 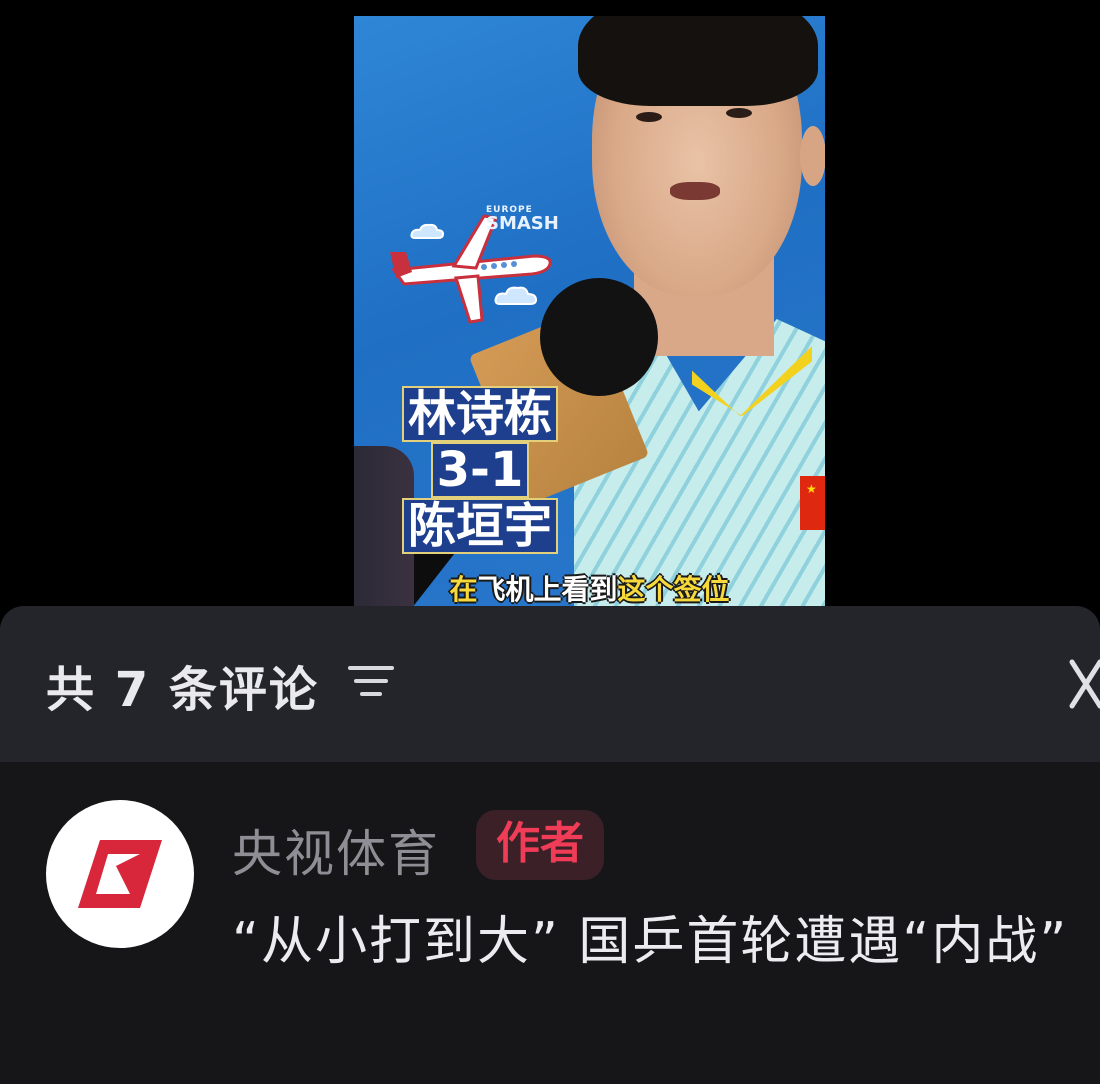 What do you see at coordinates (695, 191) in the screenshot?
I see `mouth` at bounding box center [695, 191].